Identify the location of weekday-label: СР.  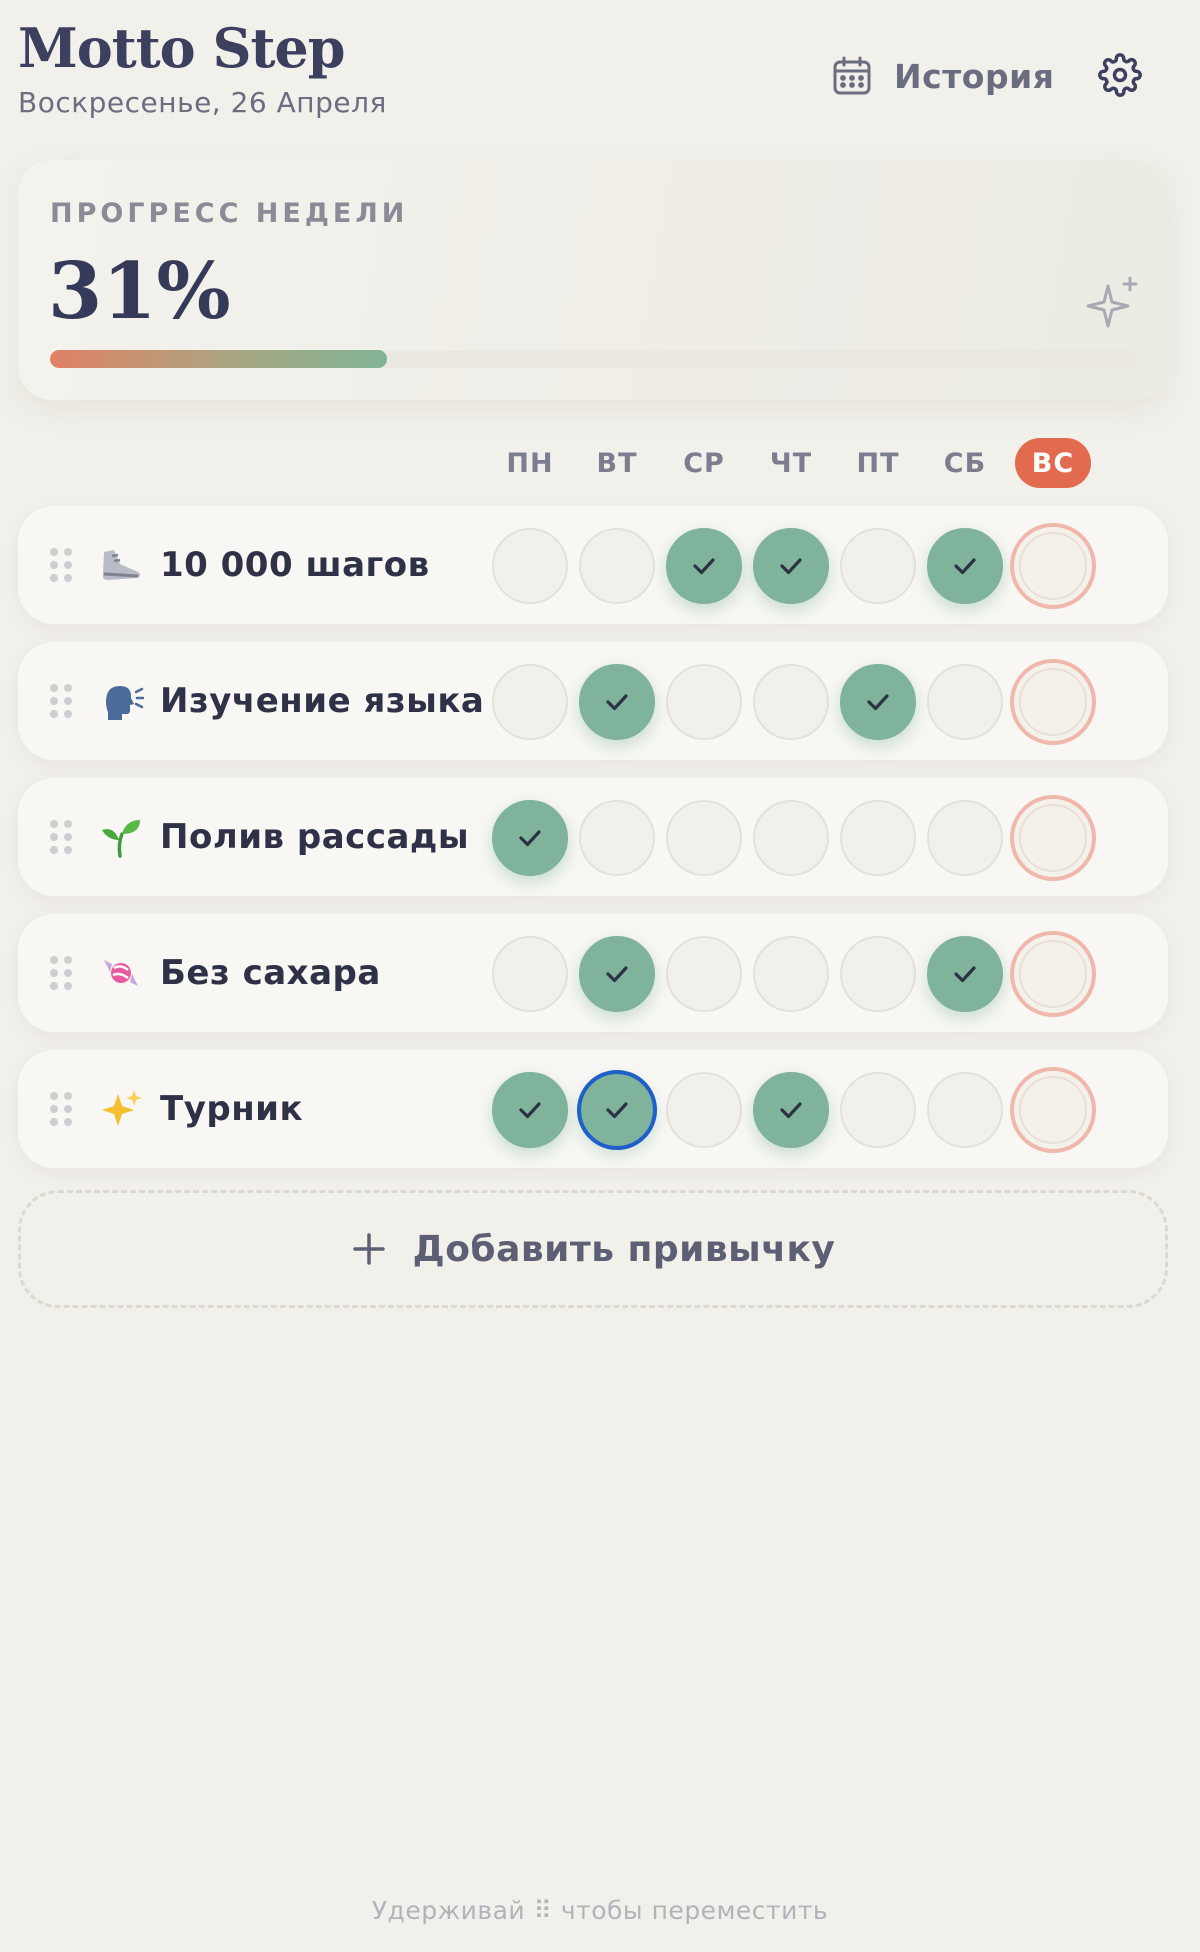
(704, 463).